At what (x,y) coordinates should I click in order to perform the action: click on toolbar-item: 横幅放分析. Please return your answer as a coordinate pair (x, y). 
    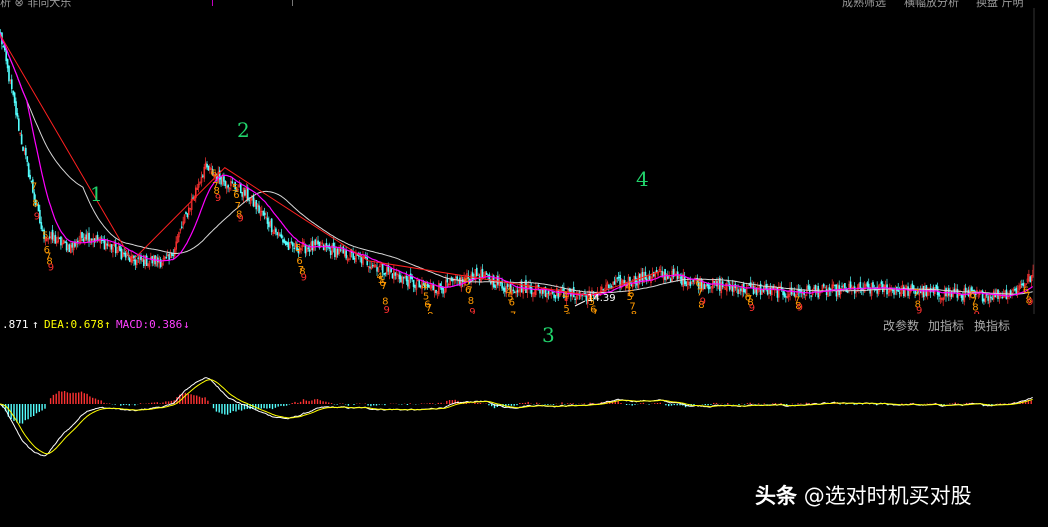
    Looking at the image, I should click on (931, 4).